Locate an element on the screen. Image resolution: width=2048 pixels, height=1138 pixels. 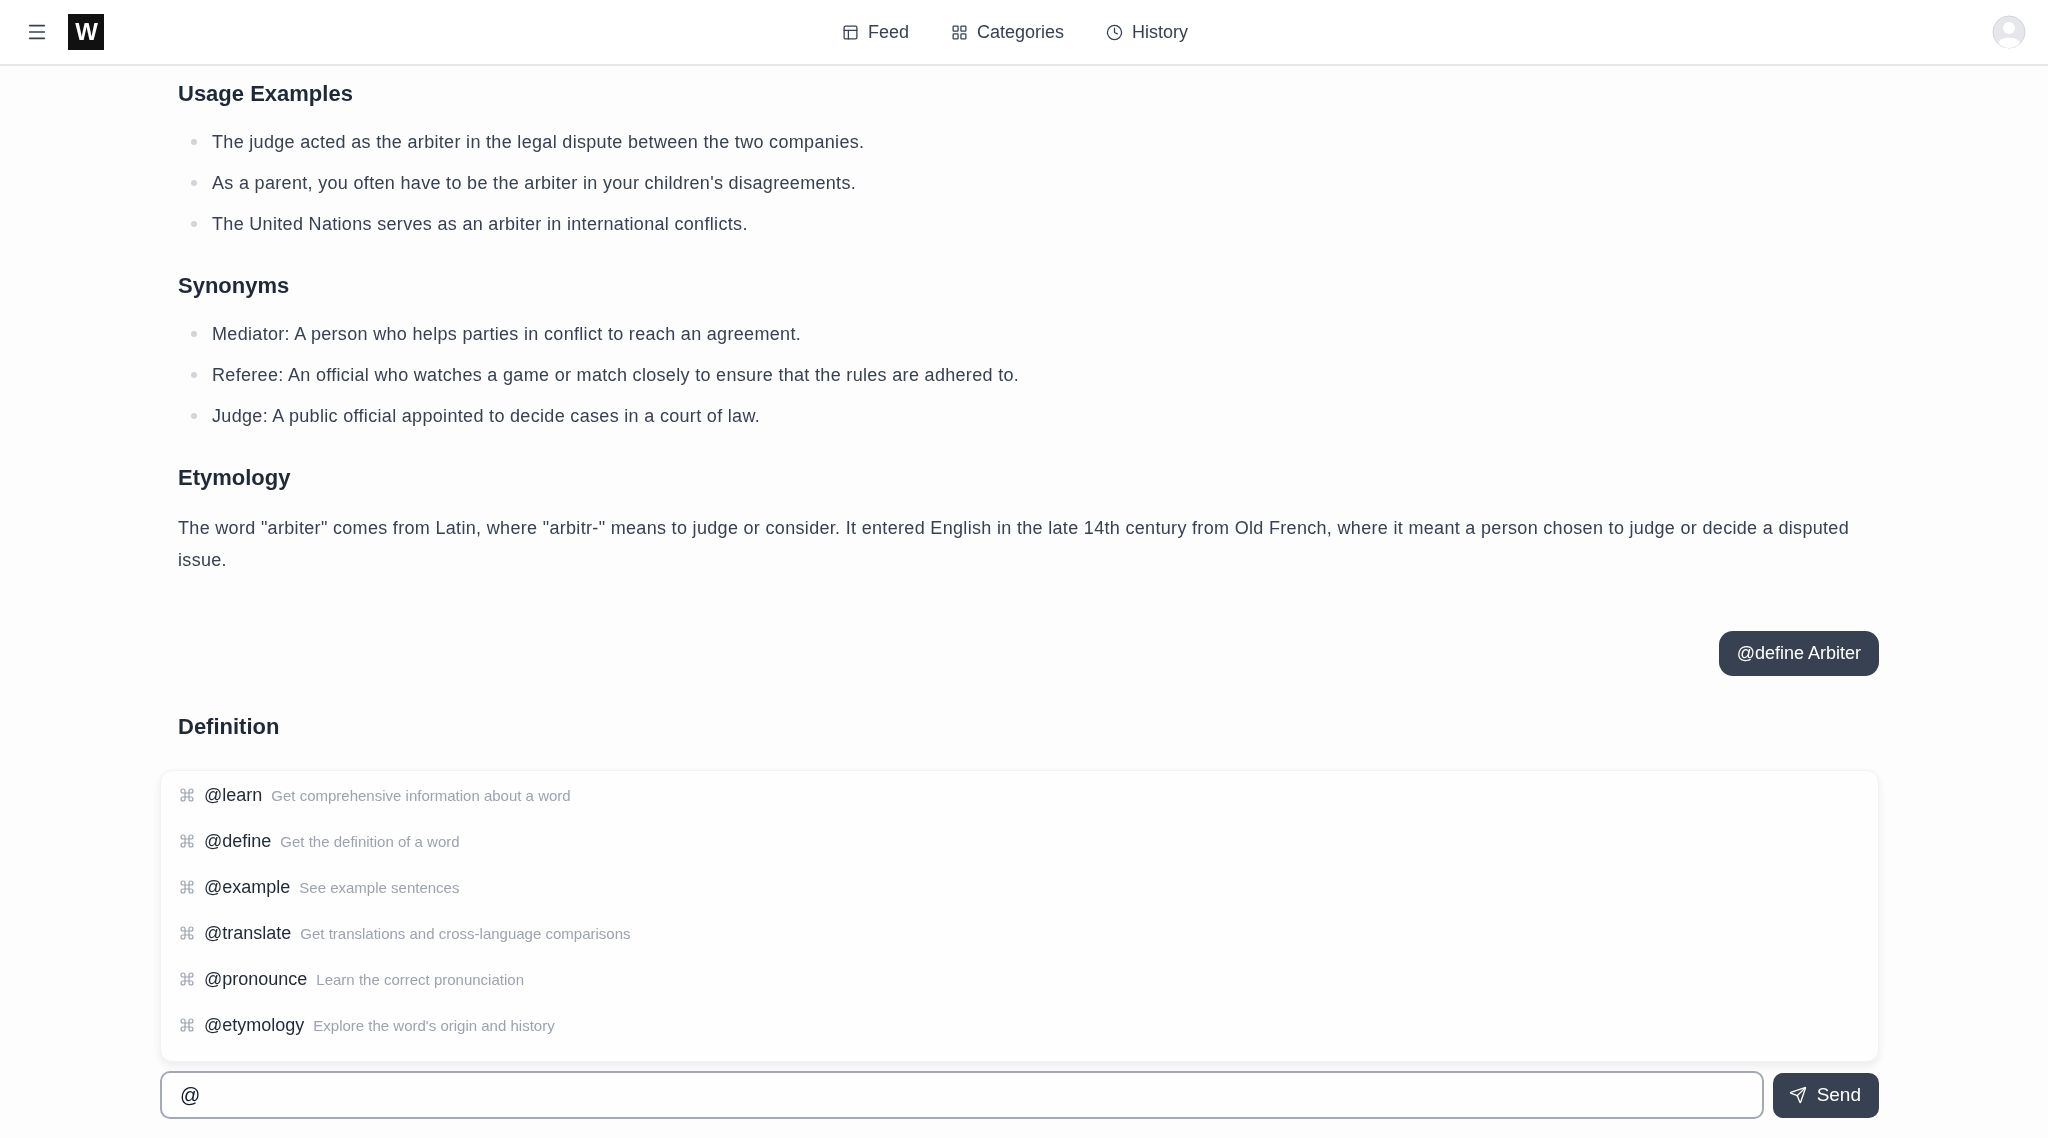
nav-link: Feed is located at coordinates (875, 32).